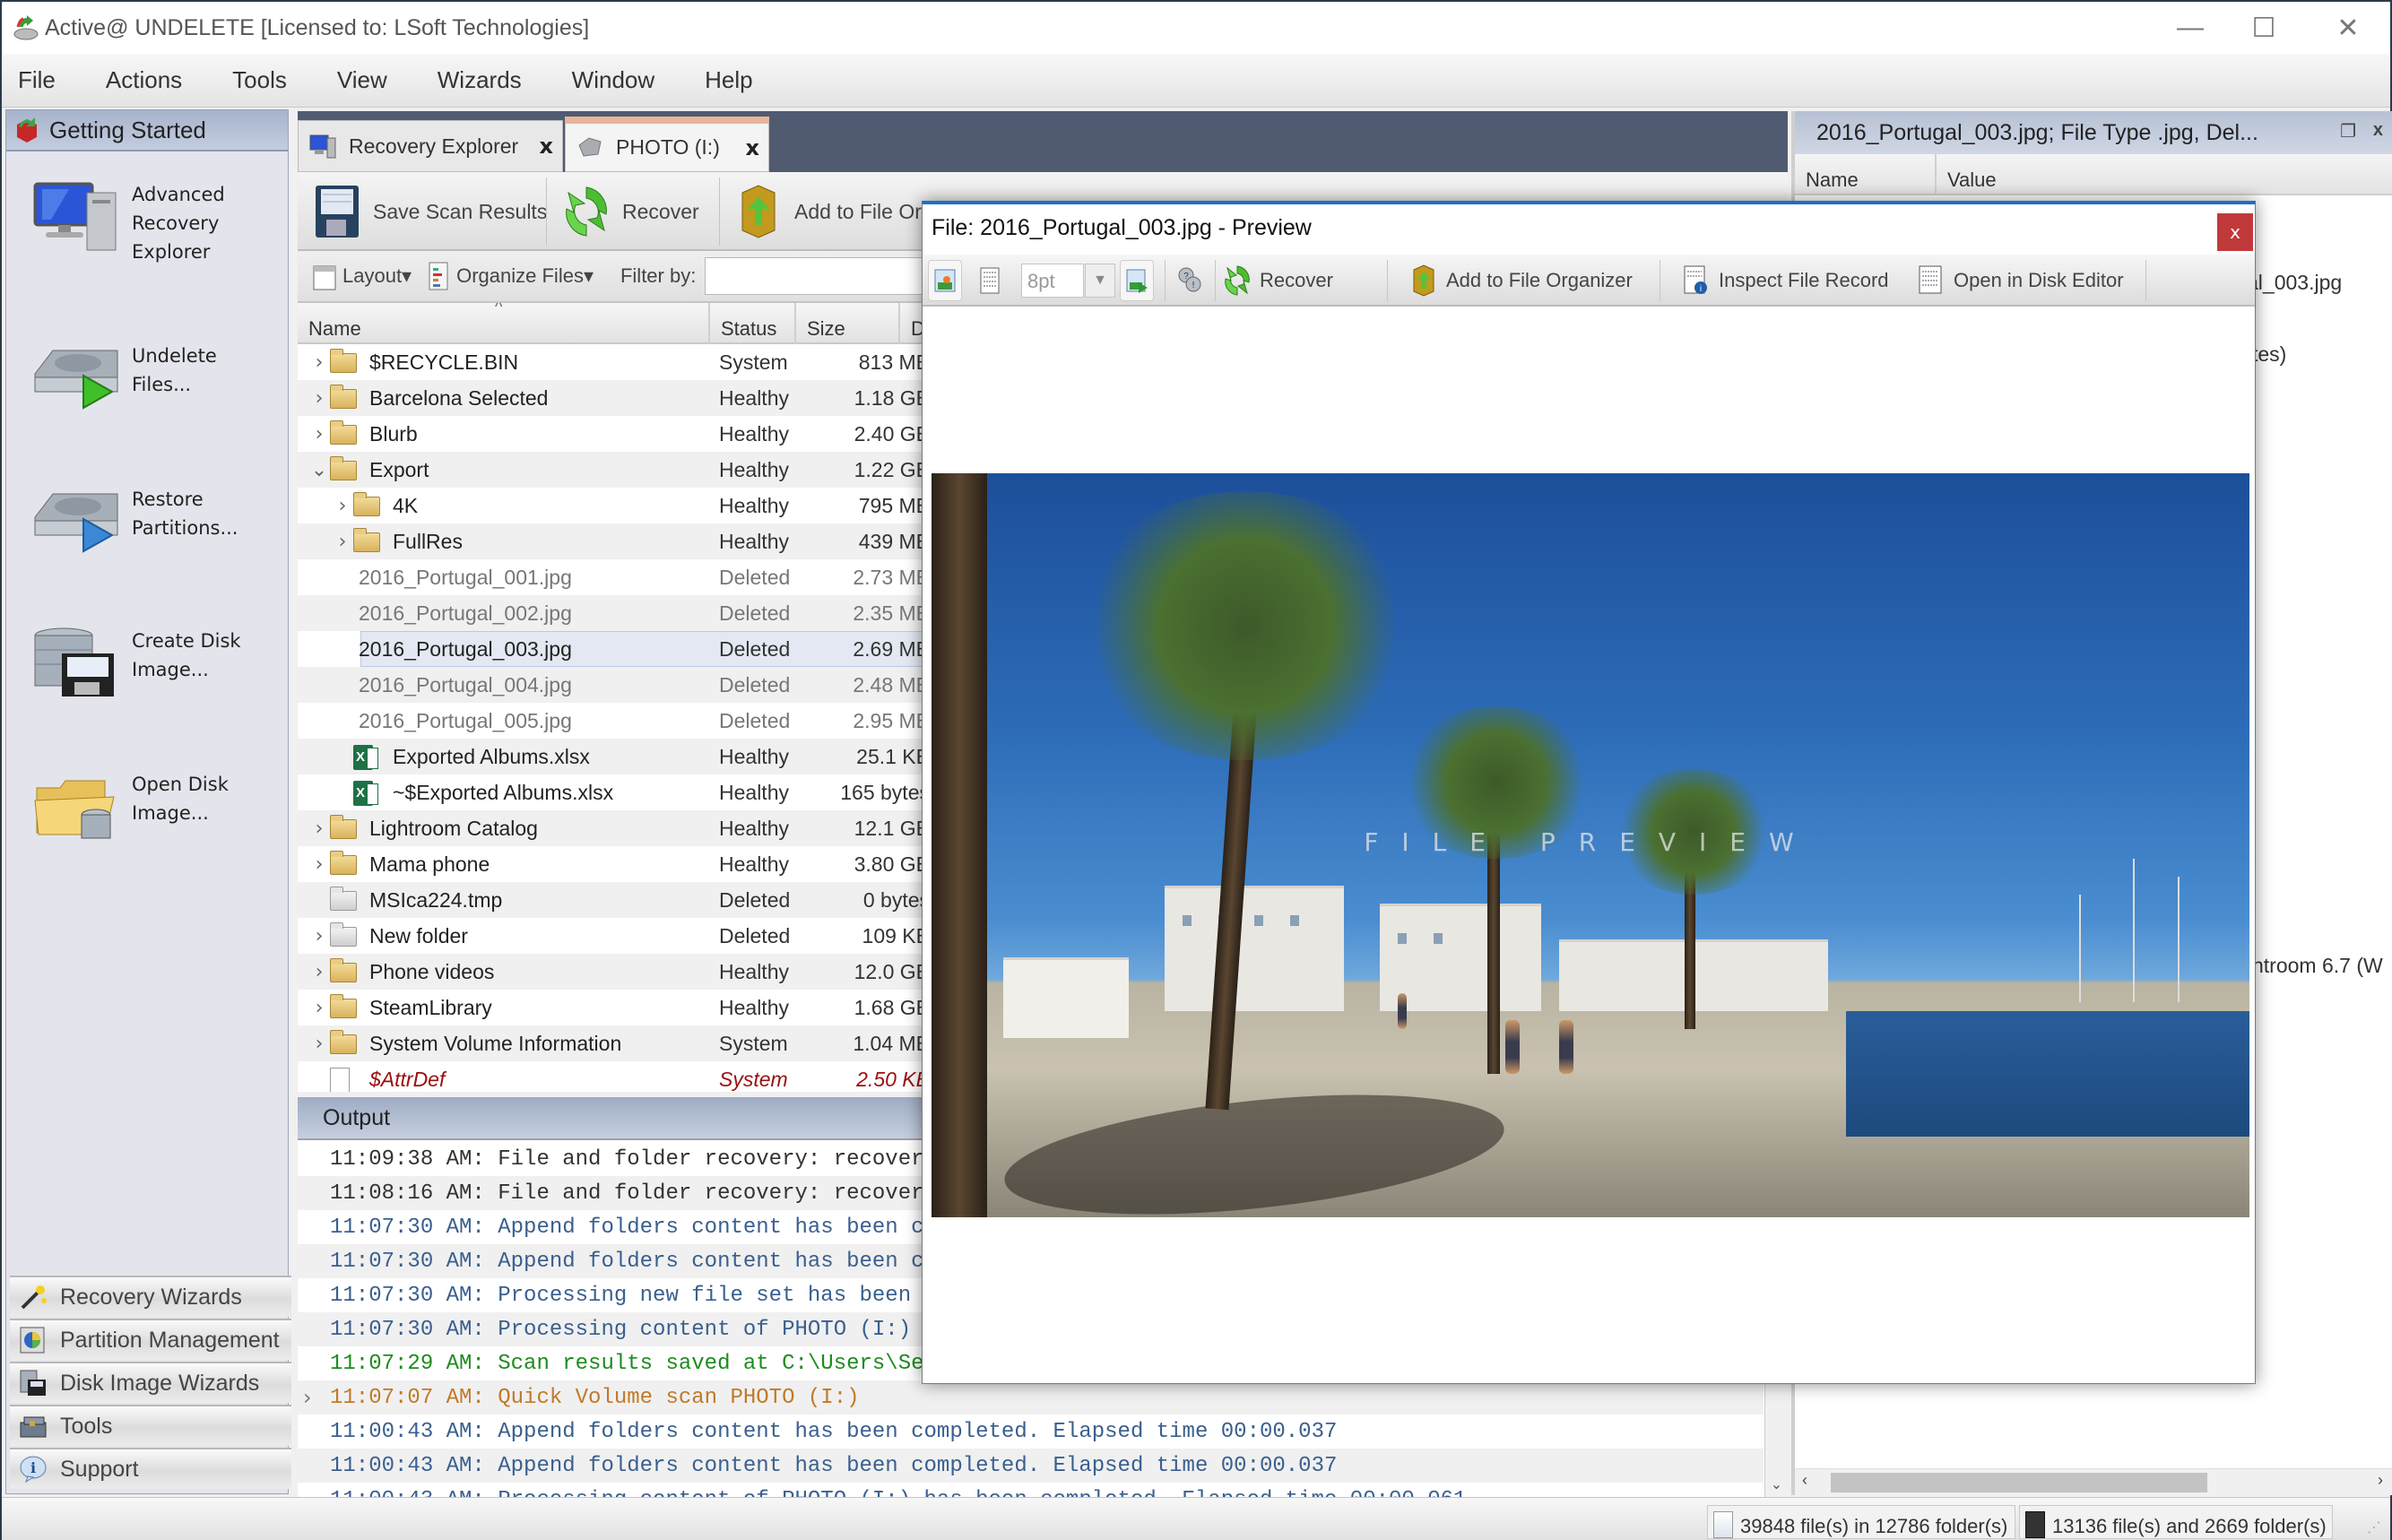 Image resolution: width=2392 pixels, height=1540 pixels. Describe the element at coordinates (2190, 28) in the screenshot. I see `minimize-button: —` at that location.